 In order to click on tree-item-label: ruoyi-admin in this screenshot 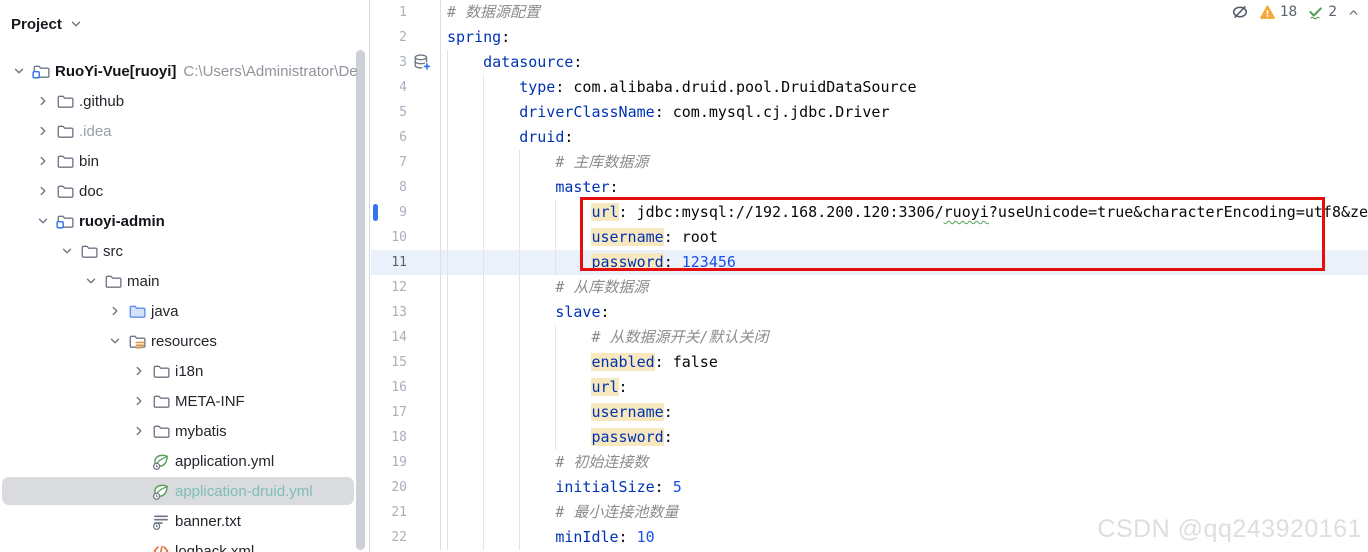, I will do `click(122, 221)`.